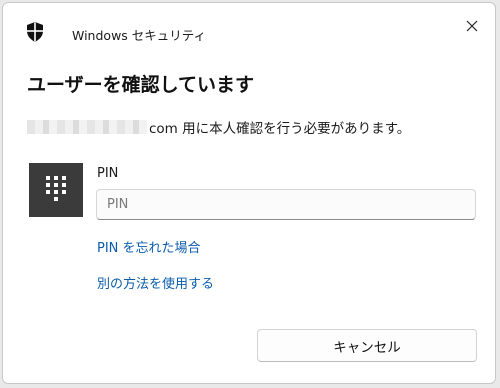  What do you see at coordinates (149, 246) in the screenshot?
I see `forgot-pin-link: PIN を忘れた場合` at bounding box center [149, 246].